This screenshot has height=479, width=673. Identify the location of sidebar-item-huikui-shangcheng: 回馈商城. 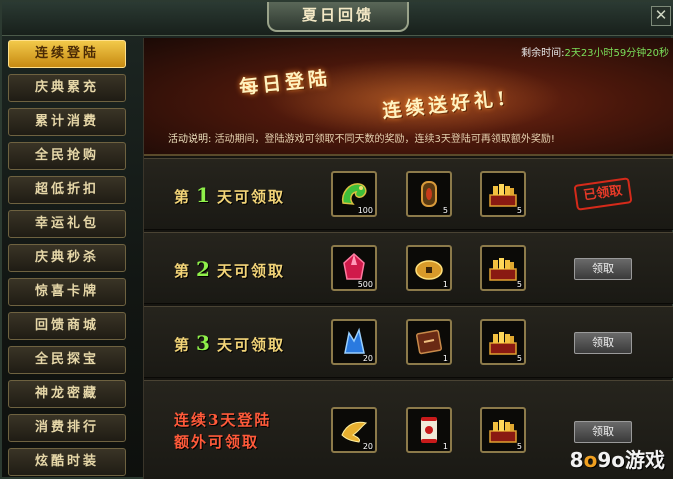
(67, 326).